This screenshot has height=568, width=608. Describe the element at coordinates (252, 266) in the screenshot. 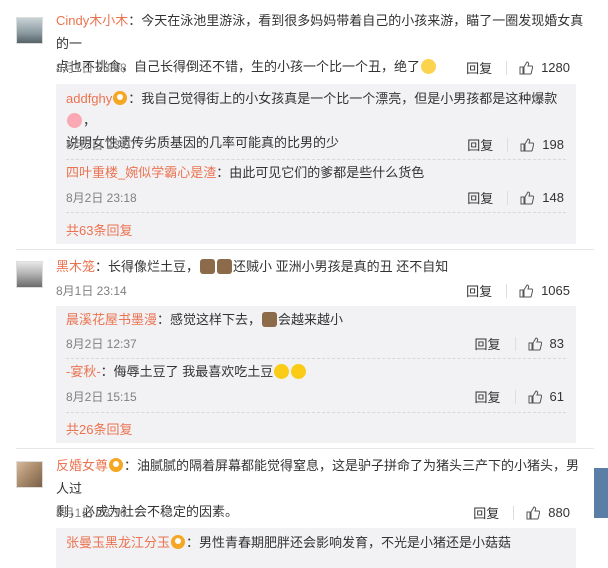

I see `comment-text: 黑木笼：长得像烂土豆， 还贼小 亚洲小男孩是真的丑 还不自知` at that location.